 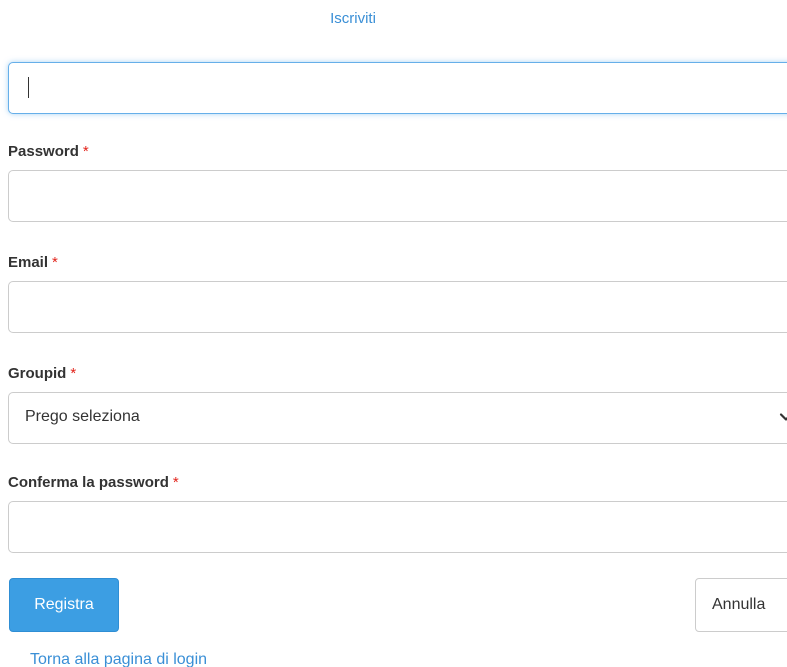 I want to click on email-input, so click(x=397, y=307).